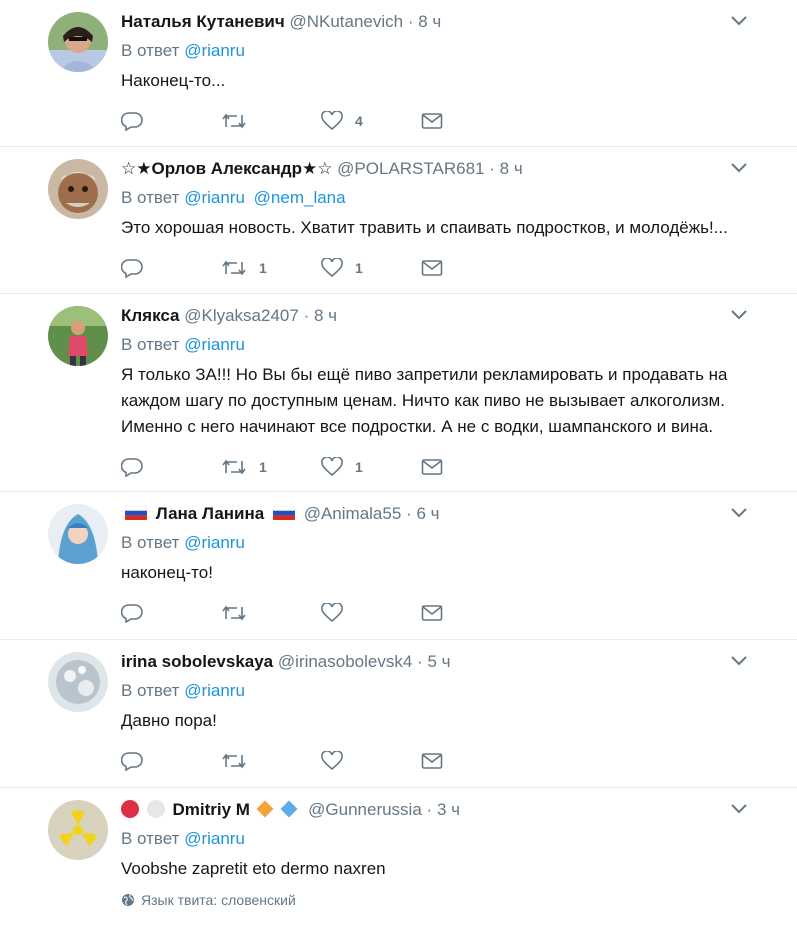 The height and width of the screenshot is (936, 797). I want to click on tweet-actions: 1 1, so click(453, 472).